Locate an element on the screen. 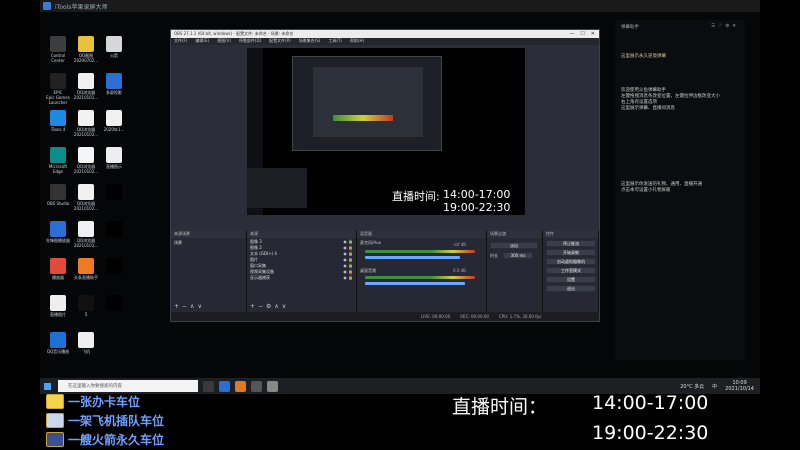  mixer-track-2: 桌面音频 is located at coordinates (368, 270).